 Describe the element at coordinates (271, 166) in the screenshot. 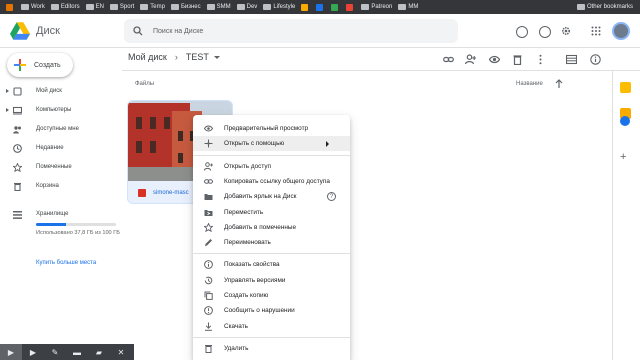

I see `context-menu-item: Открыть доступ` at that location.